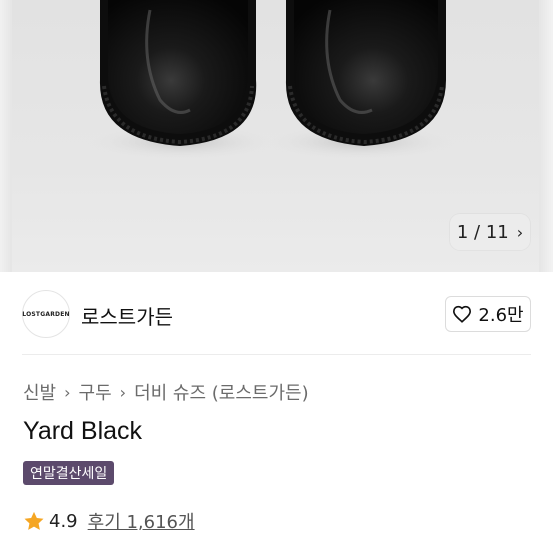 This screenshot has height=553, width=553. Describe the element at coordinates (34, 520) in the screenshot. I see `star-icon` at that location.